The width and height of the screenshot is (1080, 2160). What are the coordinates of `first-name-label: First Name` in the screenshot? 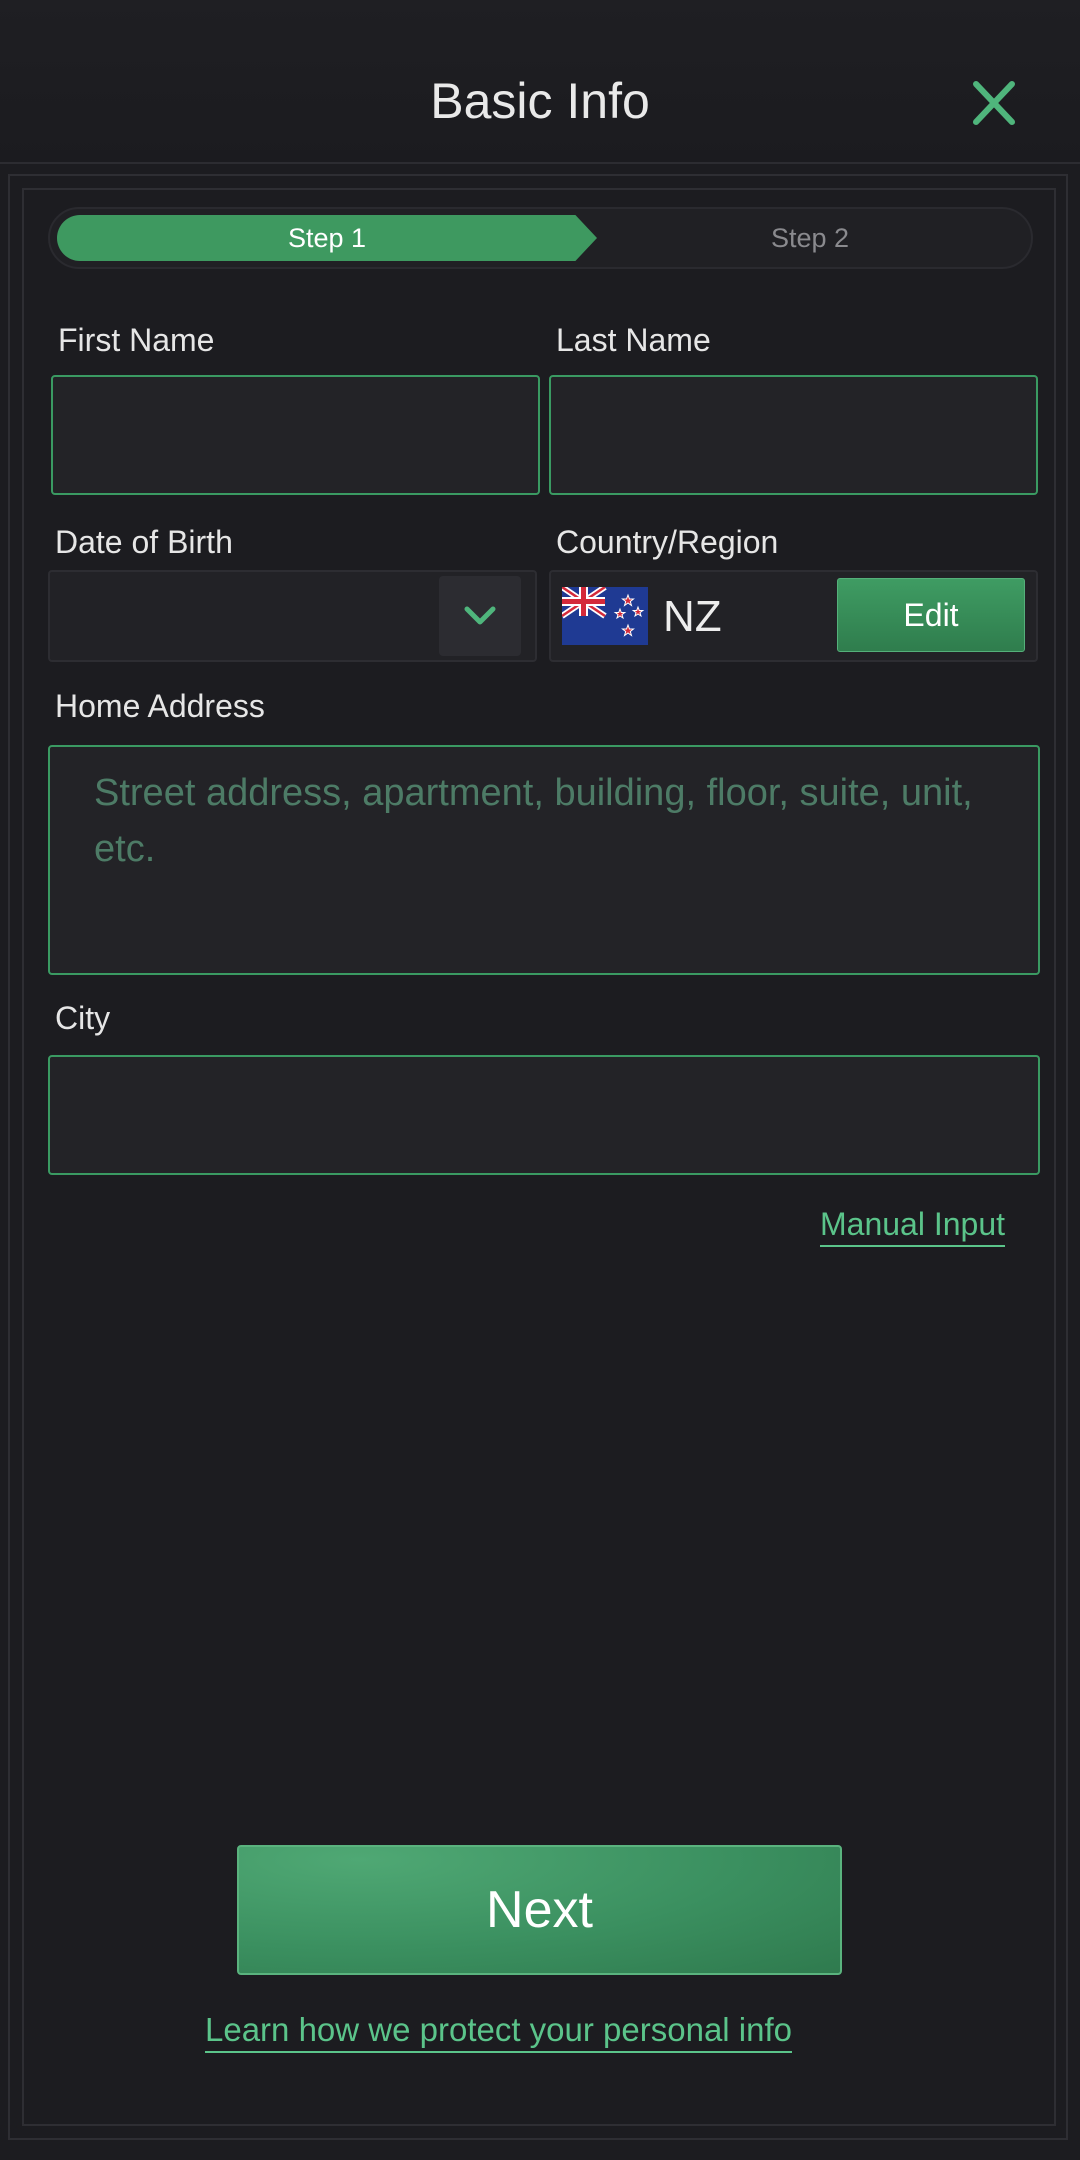 It's located at (136, 340).